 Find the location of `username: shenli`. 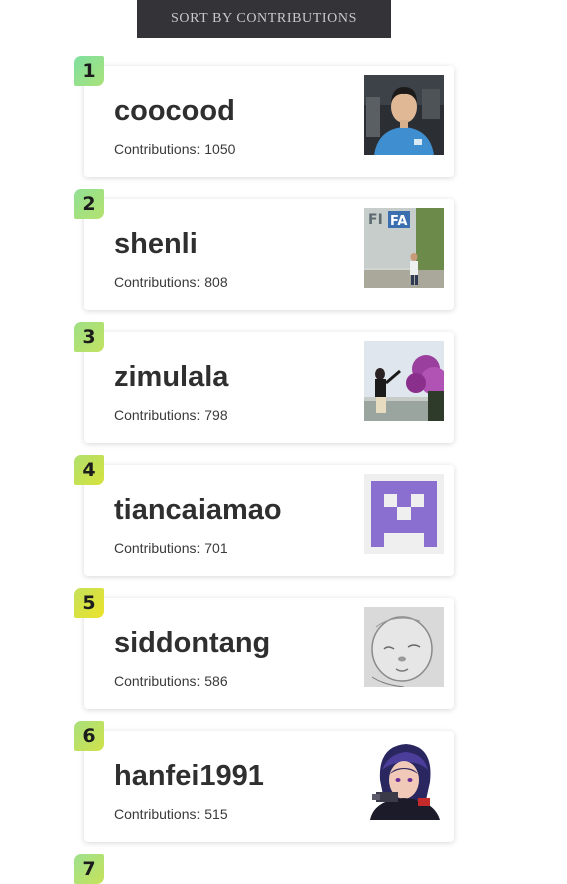

username: shenli is located at coordinates (156, 244).